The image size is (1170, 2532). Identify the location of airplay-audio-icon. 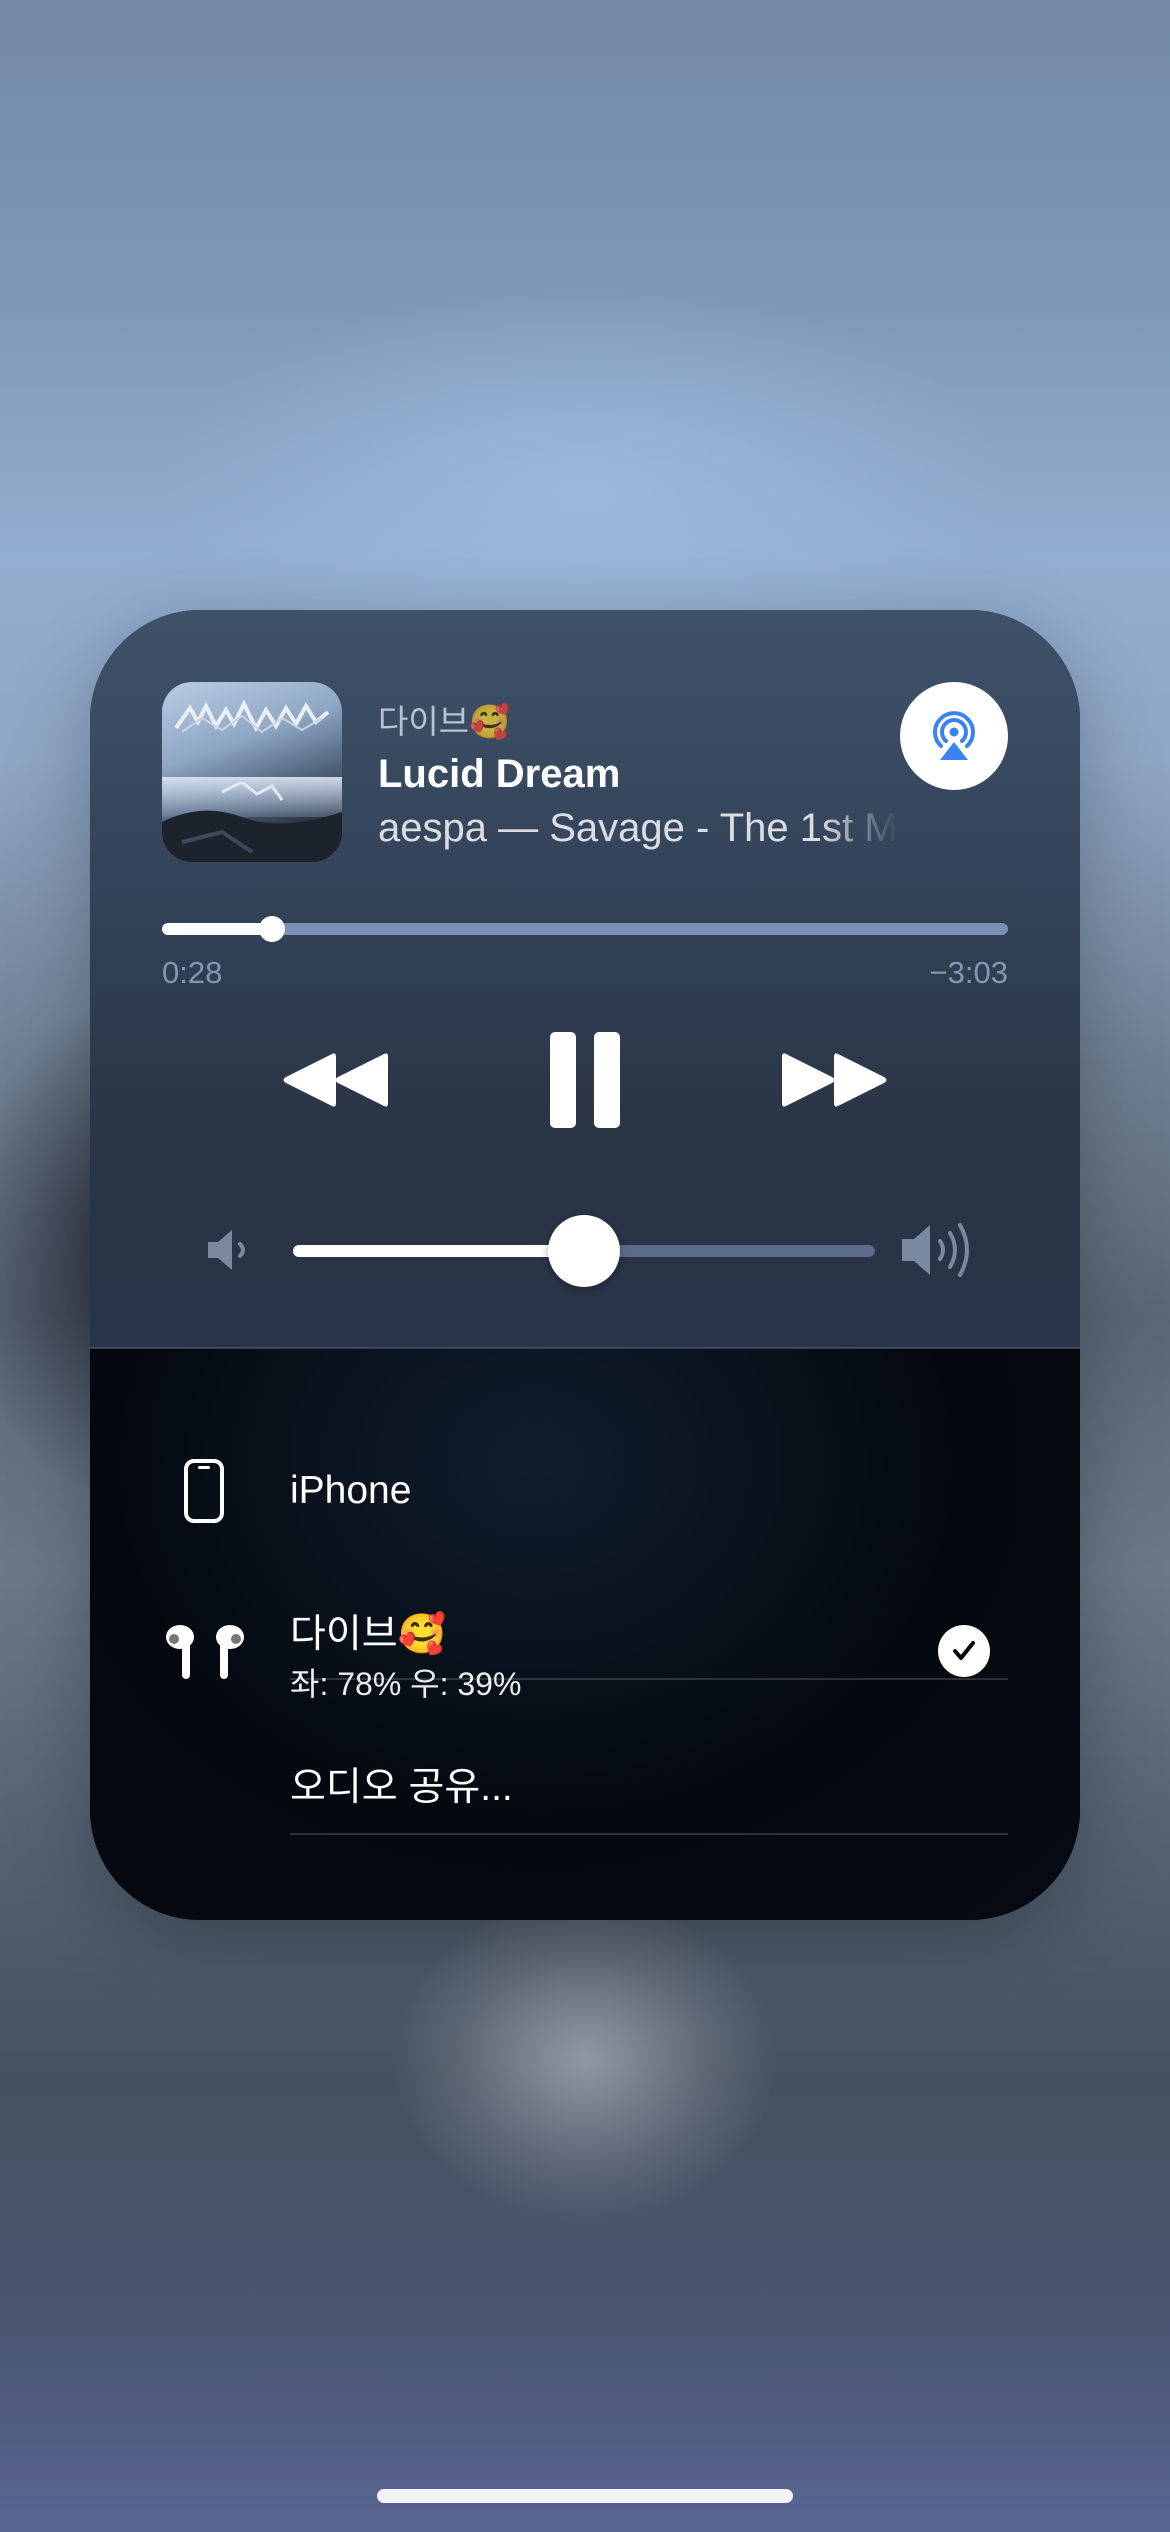
(954, 735).